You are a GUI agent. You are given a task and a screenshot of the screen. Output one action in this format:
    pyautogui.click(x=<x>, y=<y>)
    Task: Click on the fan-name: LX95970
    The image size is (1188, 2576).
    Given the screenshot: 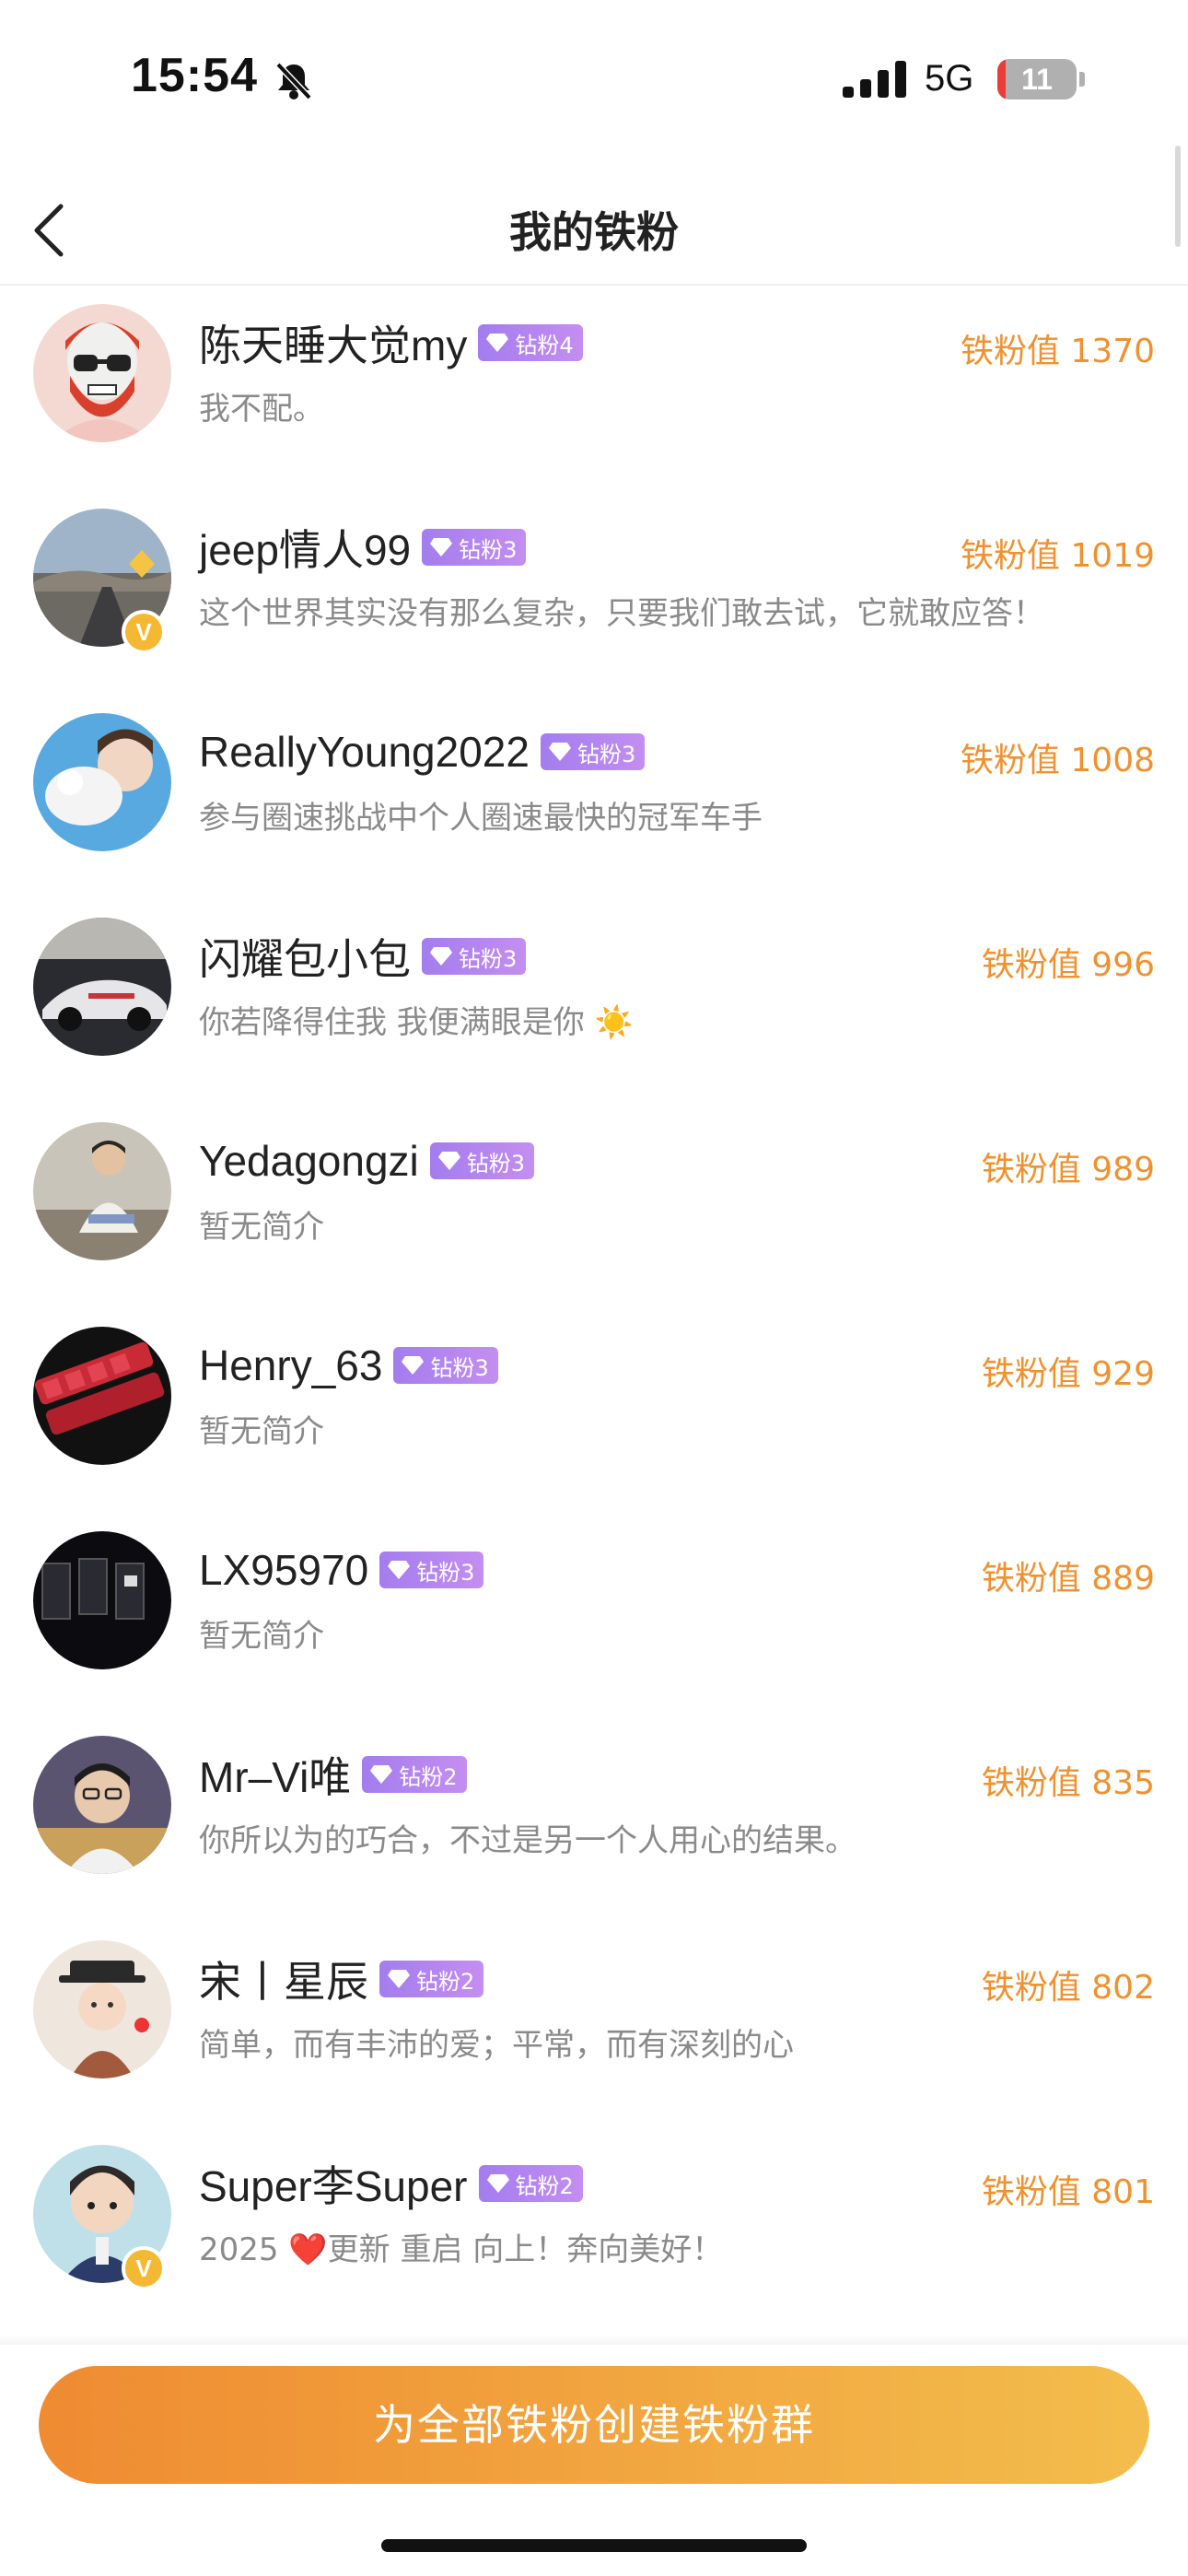 What is the action you would take?
    pyautogui.click(x=283, y=1570)
    